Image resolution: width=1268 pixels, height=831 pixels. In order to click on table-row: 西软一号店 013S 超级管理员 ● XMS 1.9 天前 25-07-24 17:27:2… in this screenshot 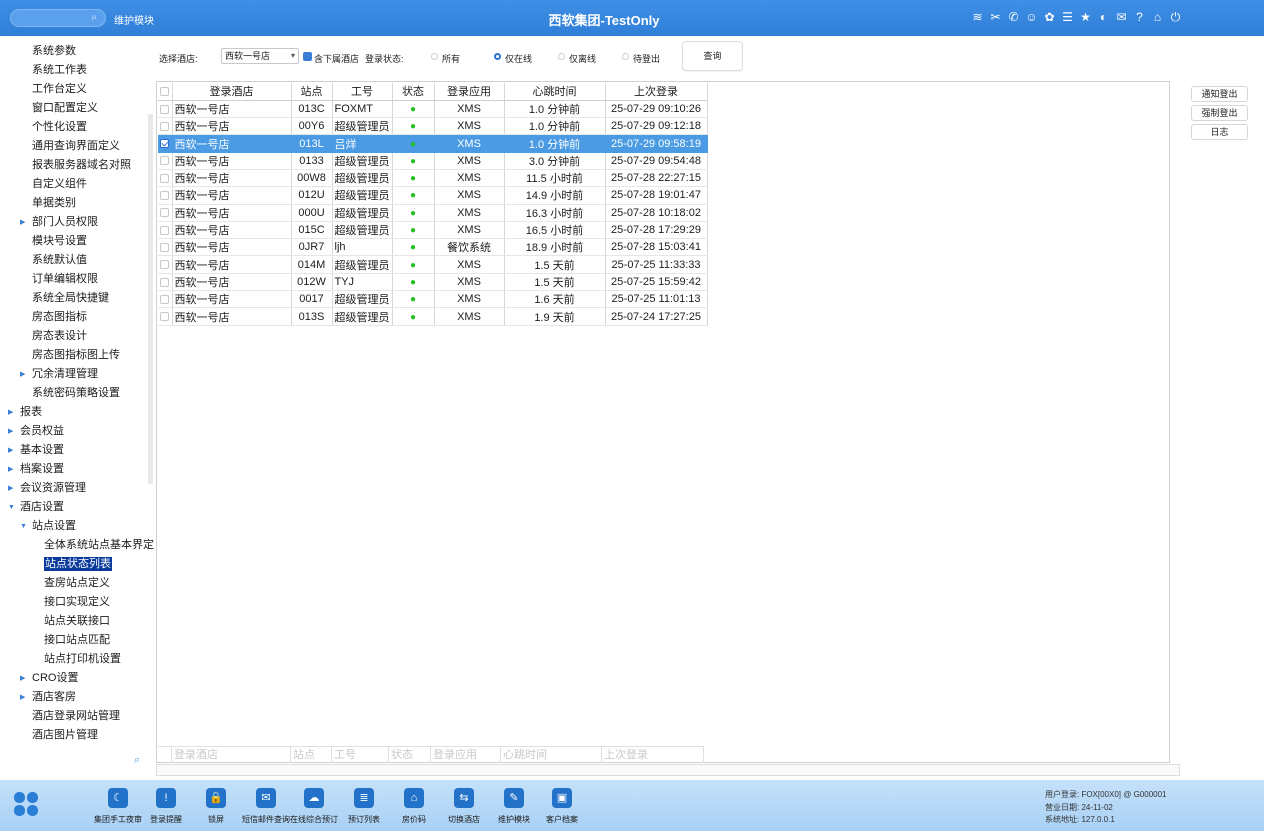, I will do `click(433, 316)`.